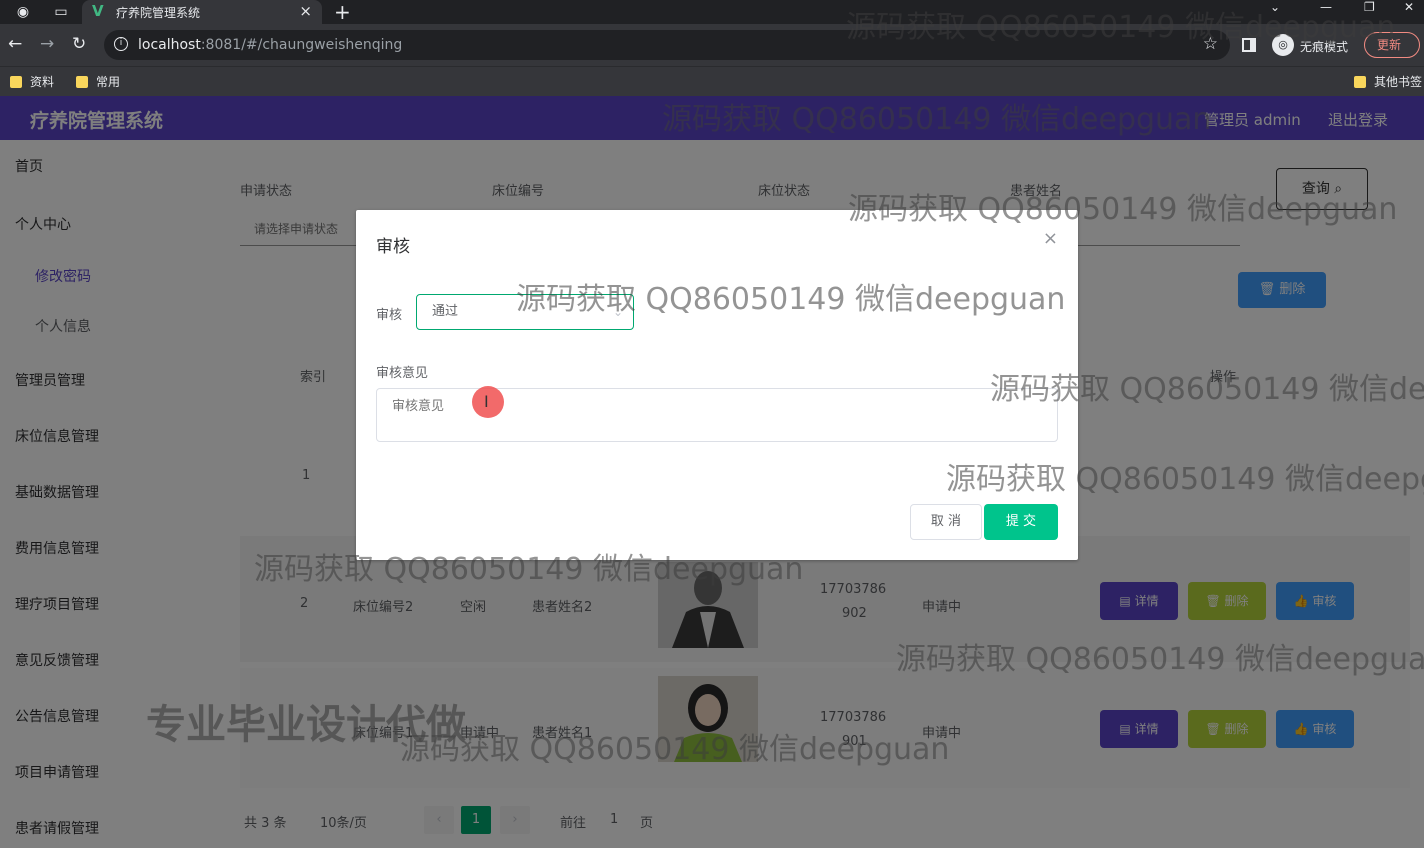 This screenshot has height=848, width=1424. What do you see at coordinates (98, 11) in the screenshot?
I see `vue-logo-icon: V` at bounding box center [98, 11].